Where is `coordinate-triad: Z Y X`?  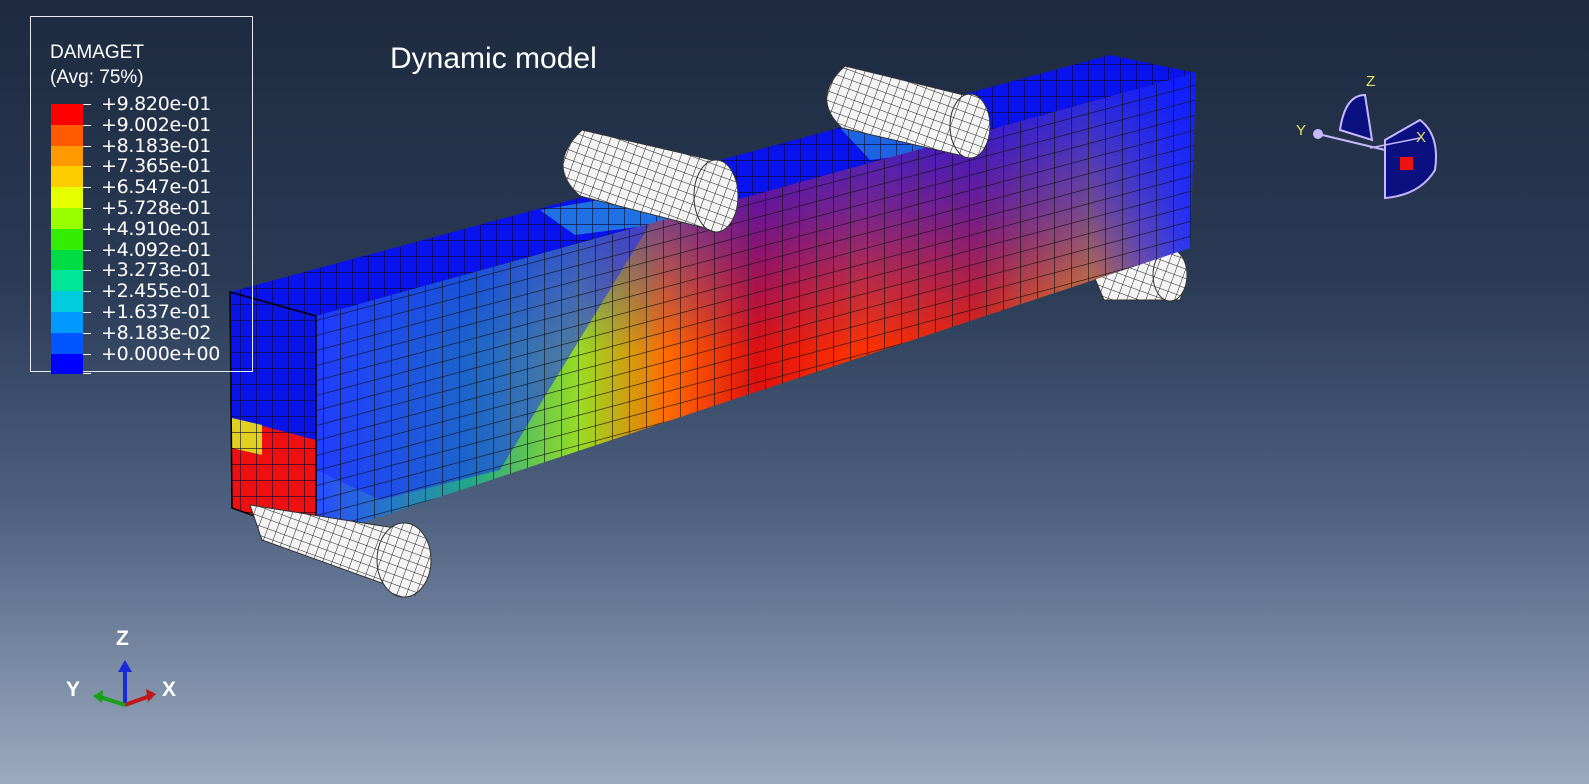
coordinate-triad: Z Y X is located at coordinates (121, 667).